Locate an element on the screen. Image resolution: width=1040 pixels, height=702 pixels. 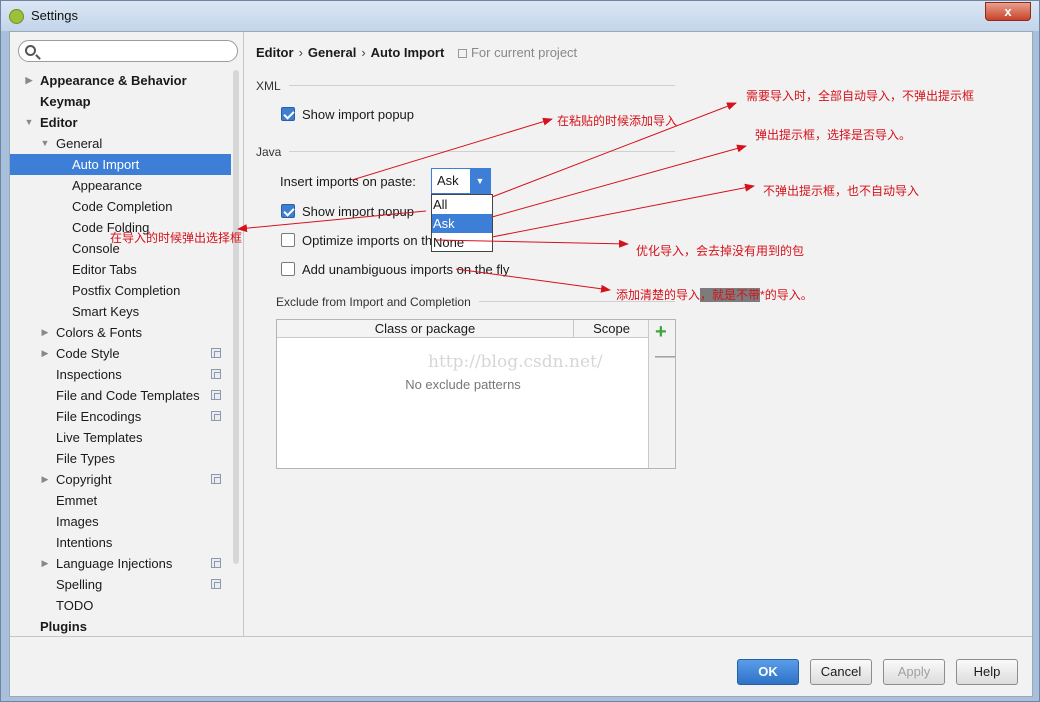
add-icon: + is located at coordinates (661, 332).